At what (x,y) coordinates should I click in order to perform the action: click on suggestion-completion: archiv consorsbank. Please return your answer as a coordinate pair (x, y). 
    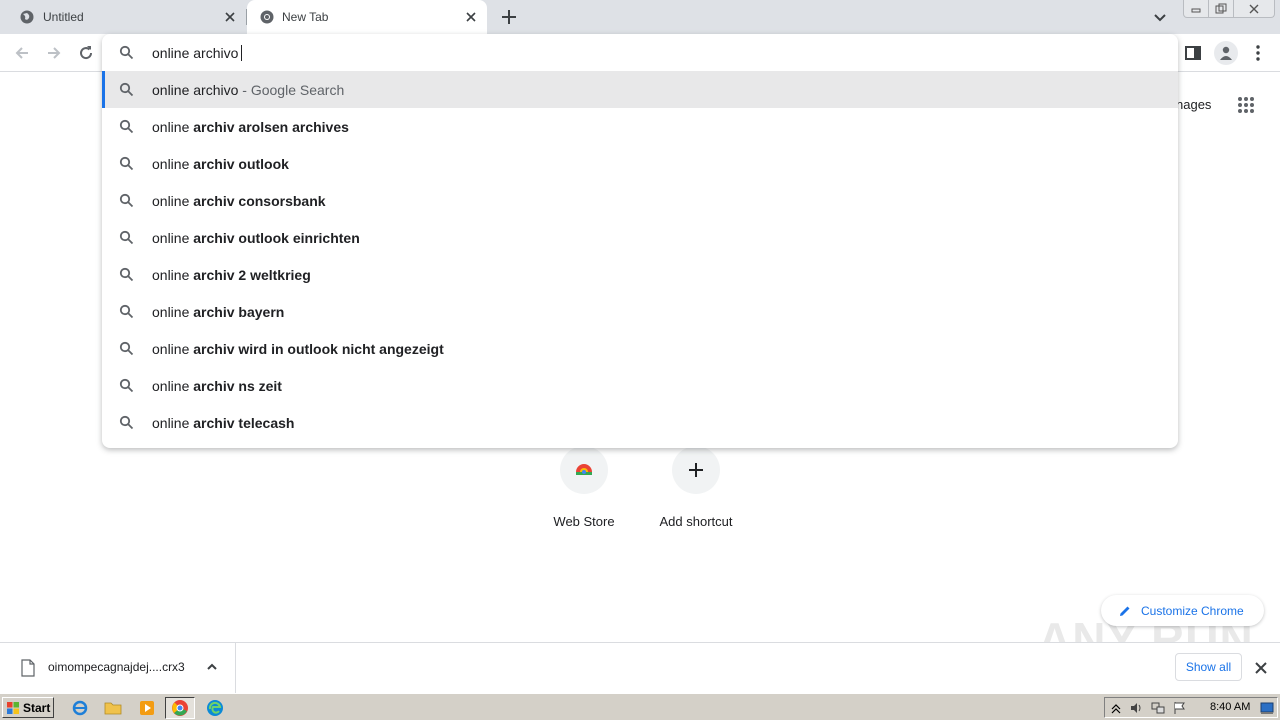
    Looking at the image, I should click on (259, 201).